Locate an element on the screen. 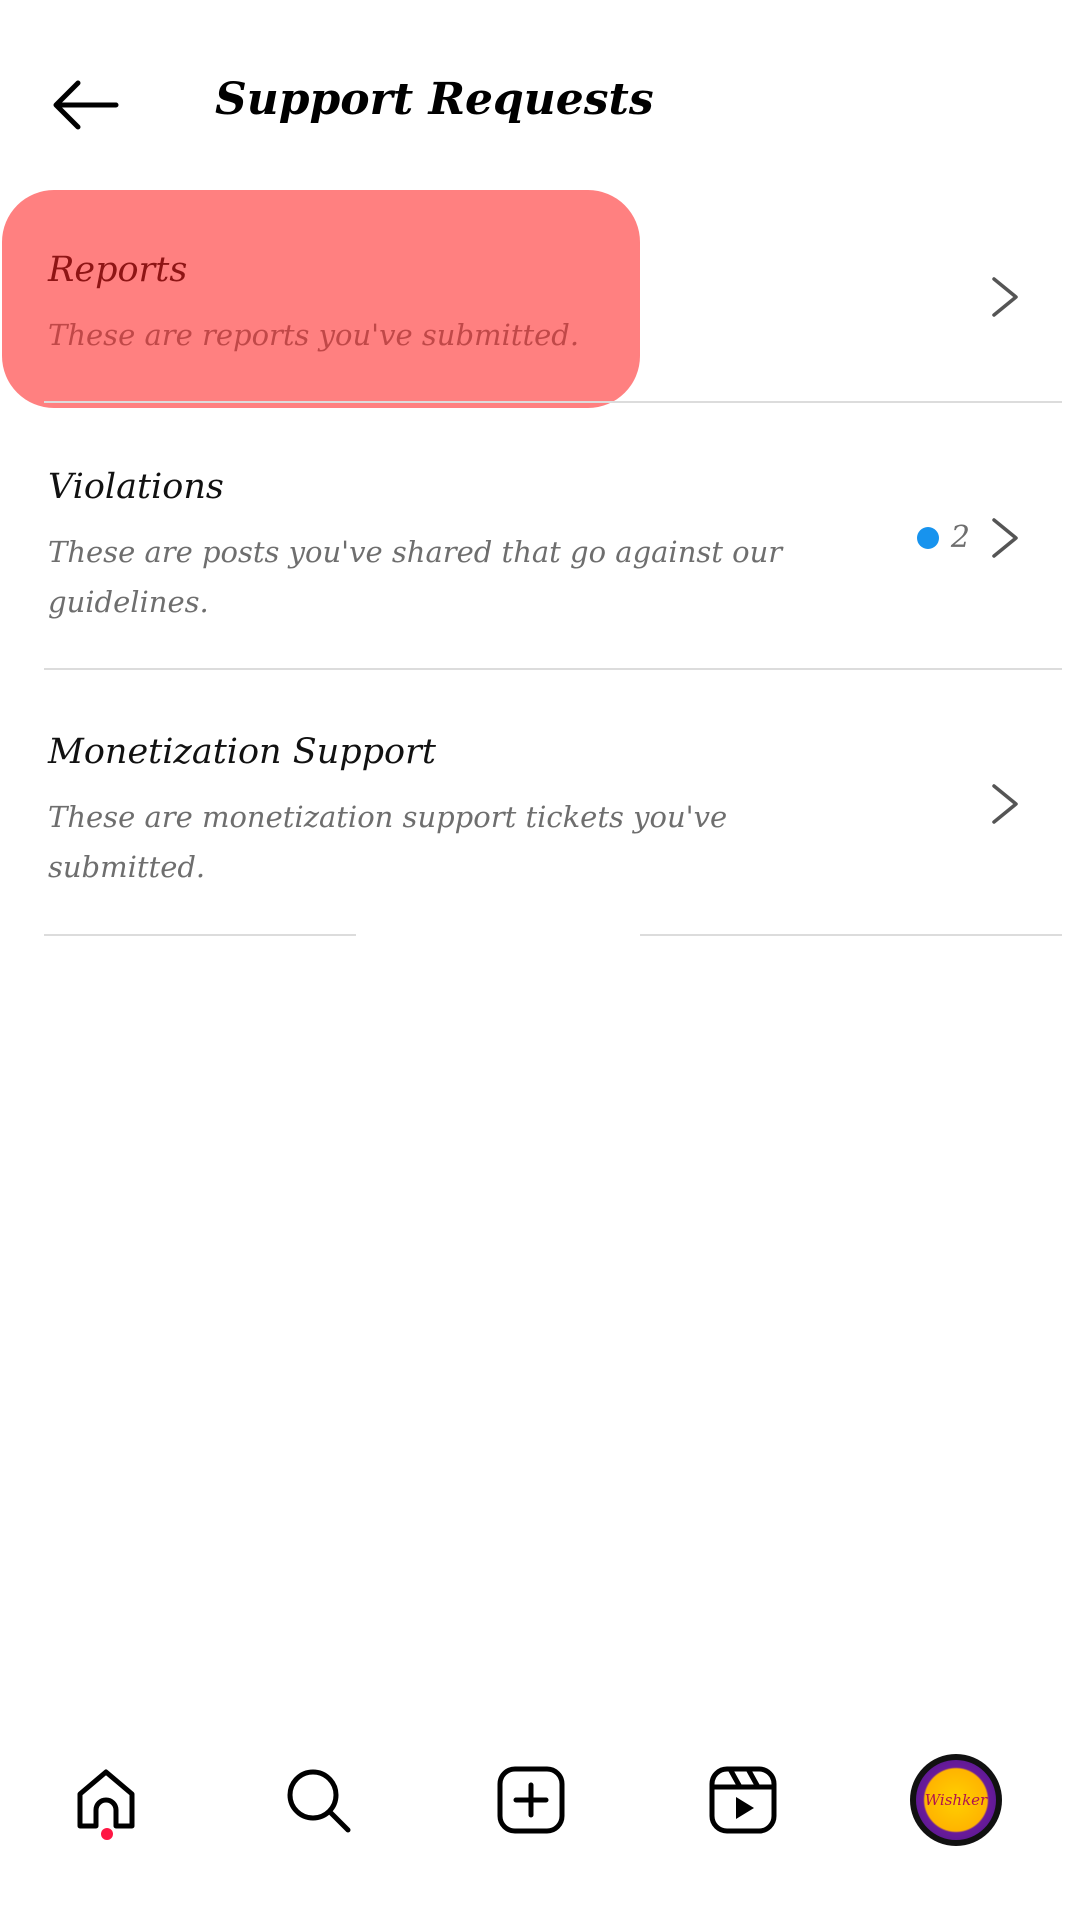 The height and width of the screenshot is (1920, 1080). unread-dot is located at coordinates (927, 537).